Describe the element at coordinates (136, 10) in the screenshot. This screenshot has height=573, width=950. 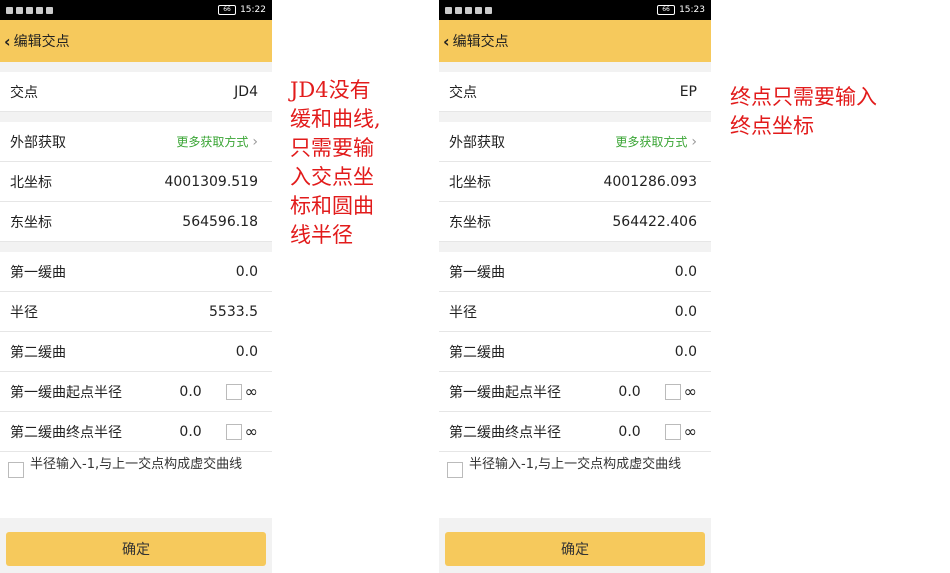
I see `status-bar: 66 15:22` at that location.